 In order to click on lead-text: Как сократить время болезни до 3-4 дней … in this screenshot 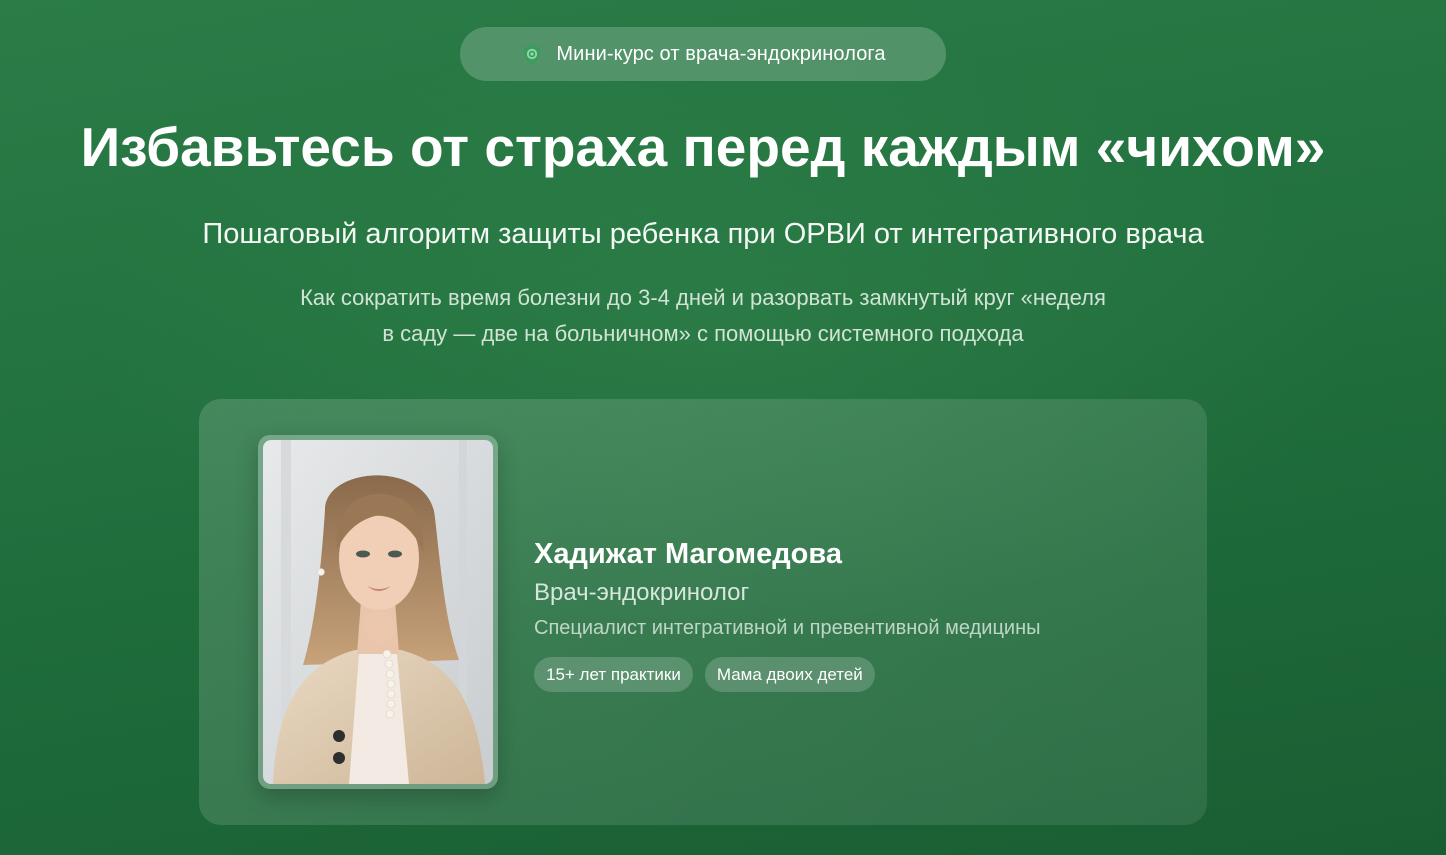, I will do `click(703, 316)`.